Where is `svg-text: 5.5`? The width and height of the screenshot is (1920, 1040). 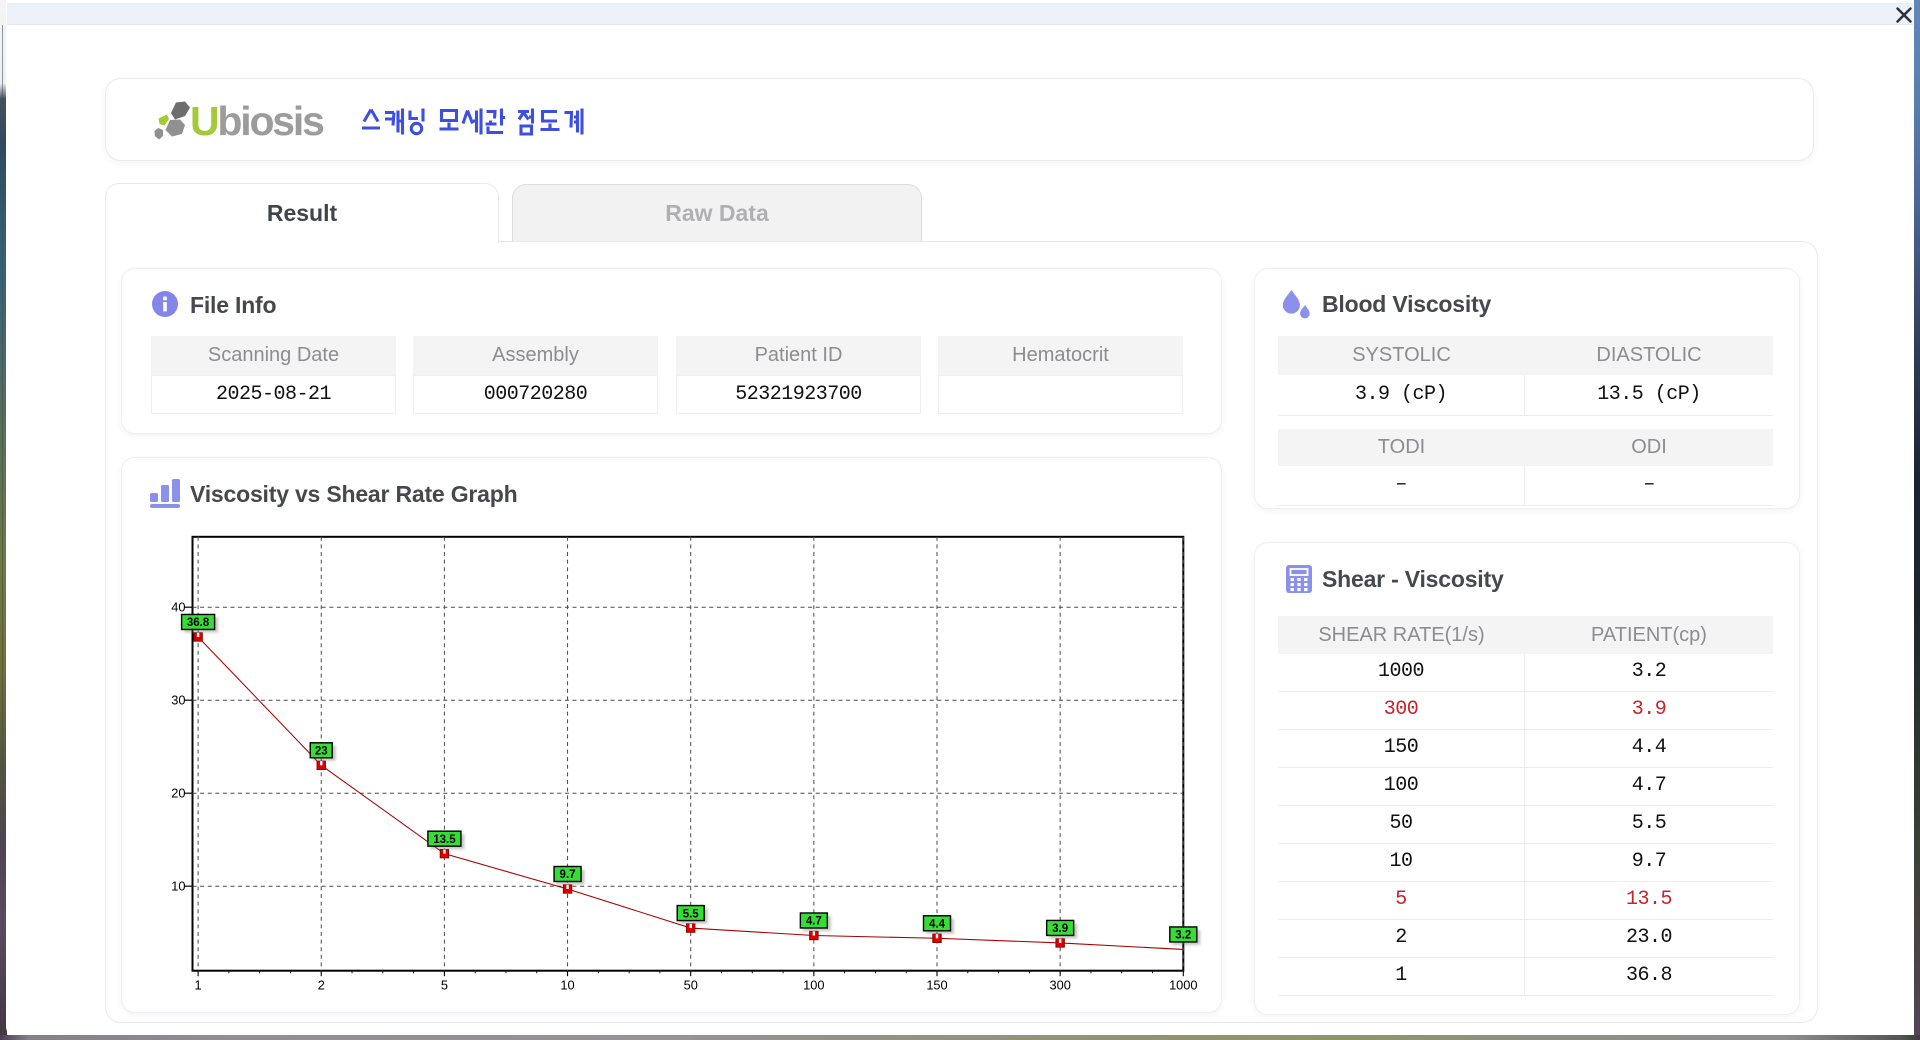
svg-text: 5.5 is located at coordinates (691, 914).